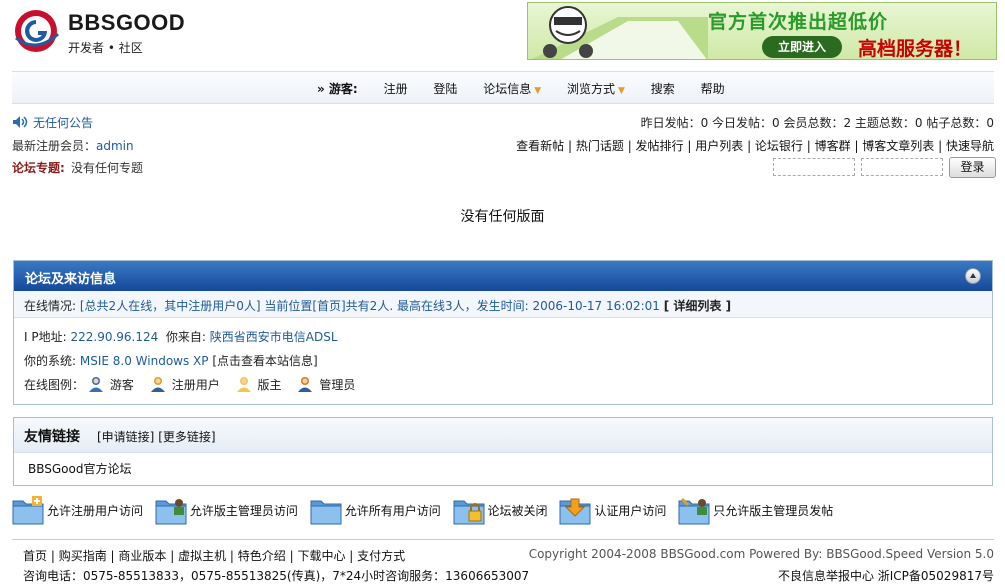 The width and height of the screenshot is (1005, 584). What do you see at coordinates (445, 89) in the screenshot?
I see `nav-item-login: 登陆` at bounding box center [445, 89].